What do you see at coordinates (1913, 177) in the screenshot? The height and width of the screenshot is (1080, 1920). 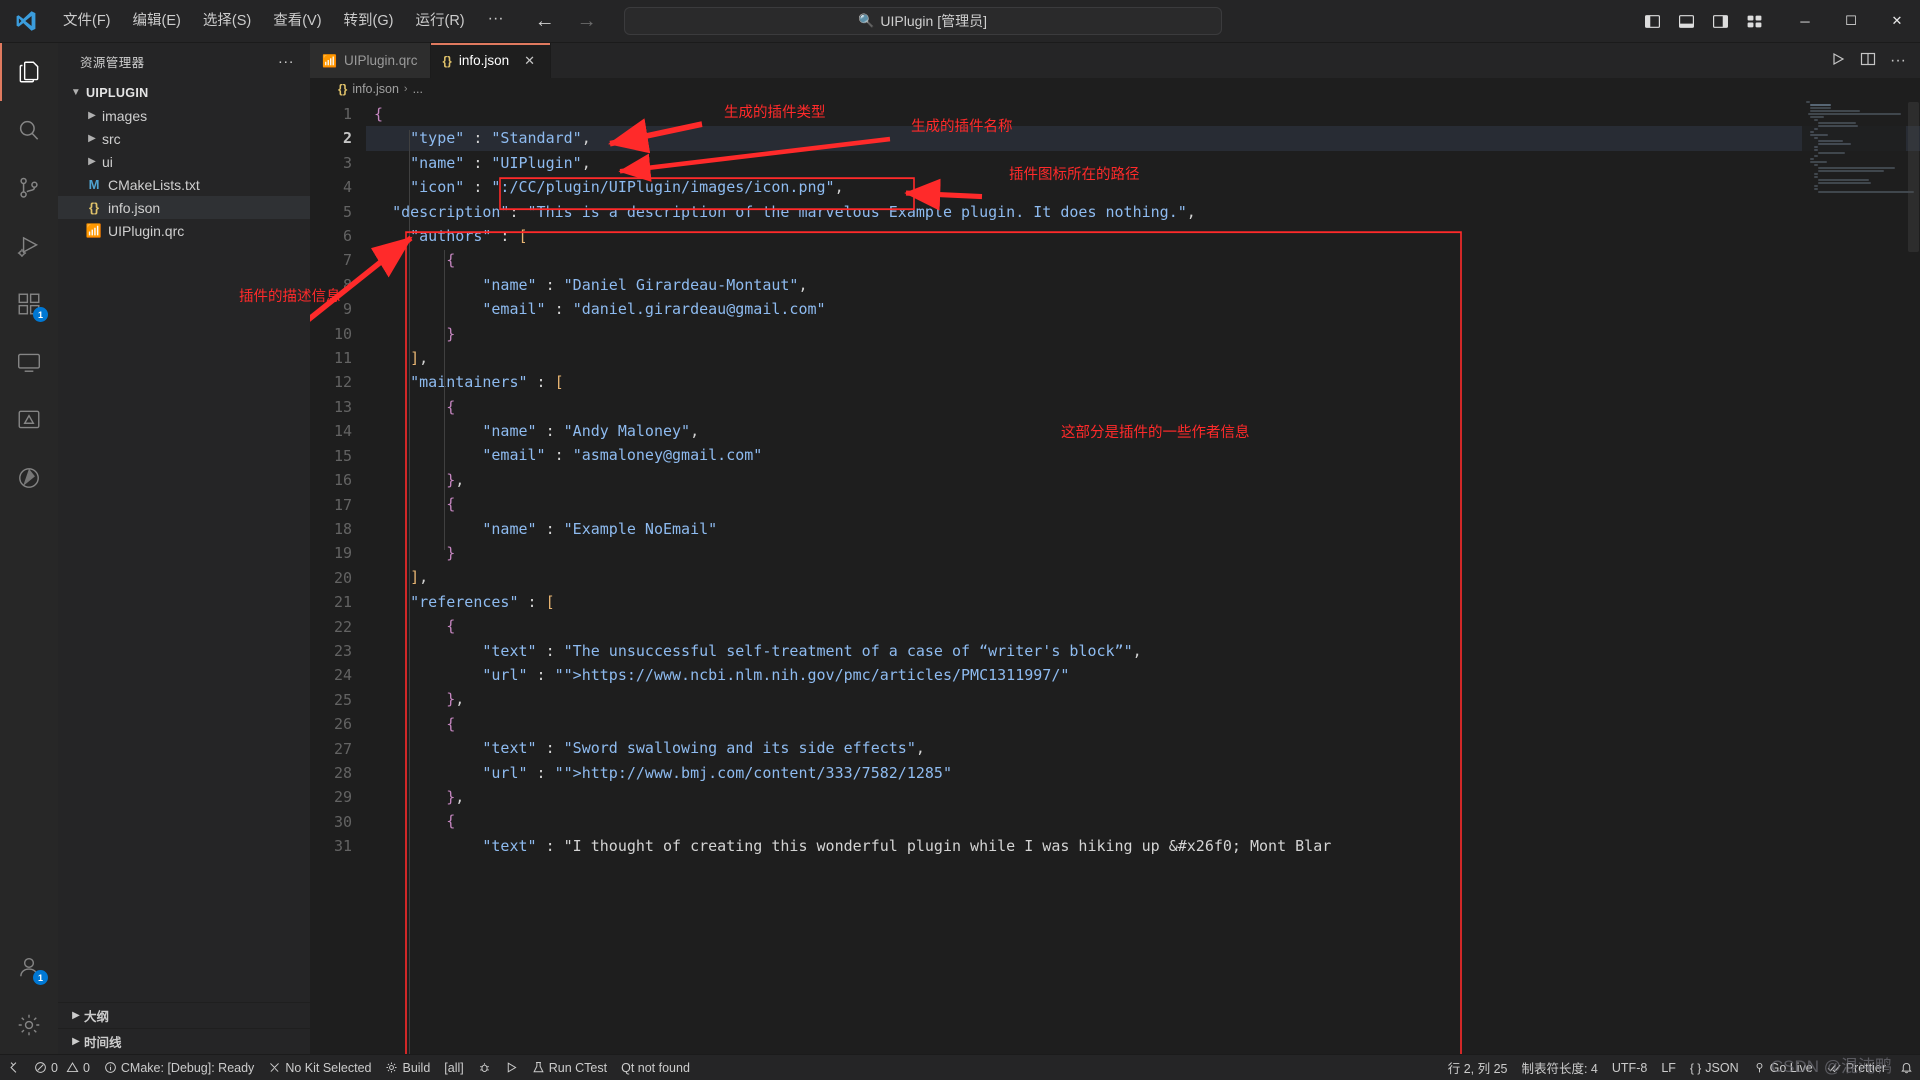 I see `scrollbar-thumb` at bounding box center [1913, 177].